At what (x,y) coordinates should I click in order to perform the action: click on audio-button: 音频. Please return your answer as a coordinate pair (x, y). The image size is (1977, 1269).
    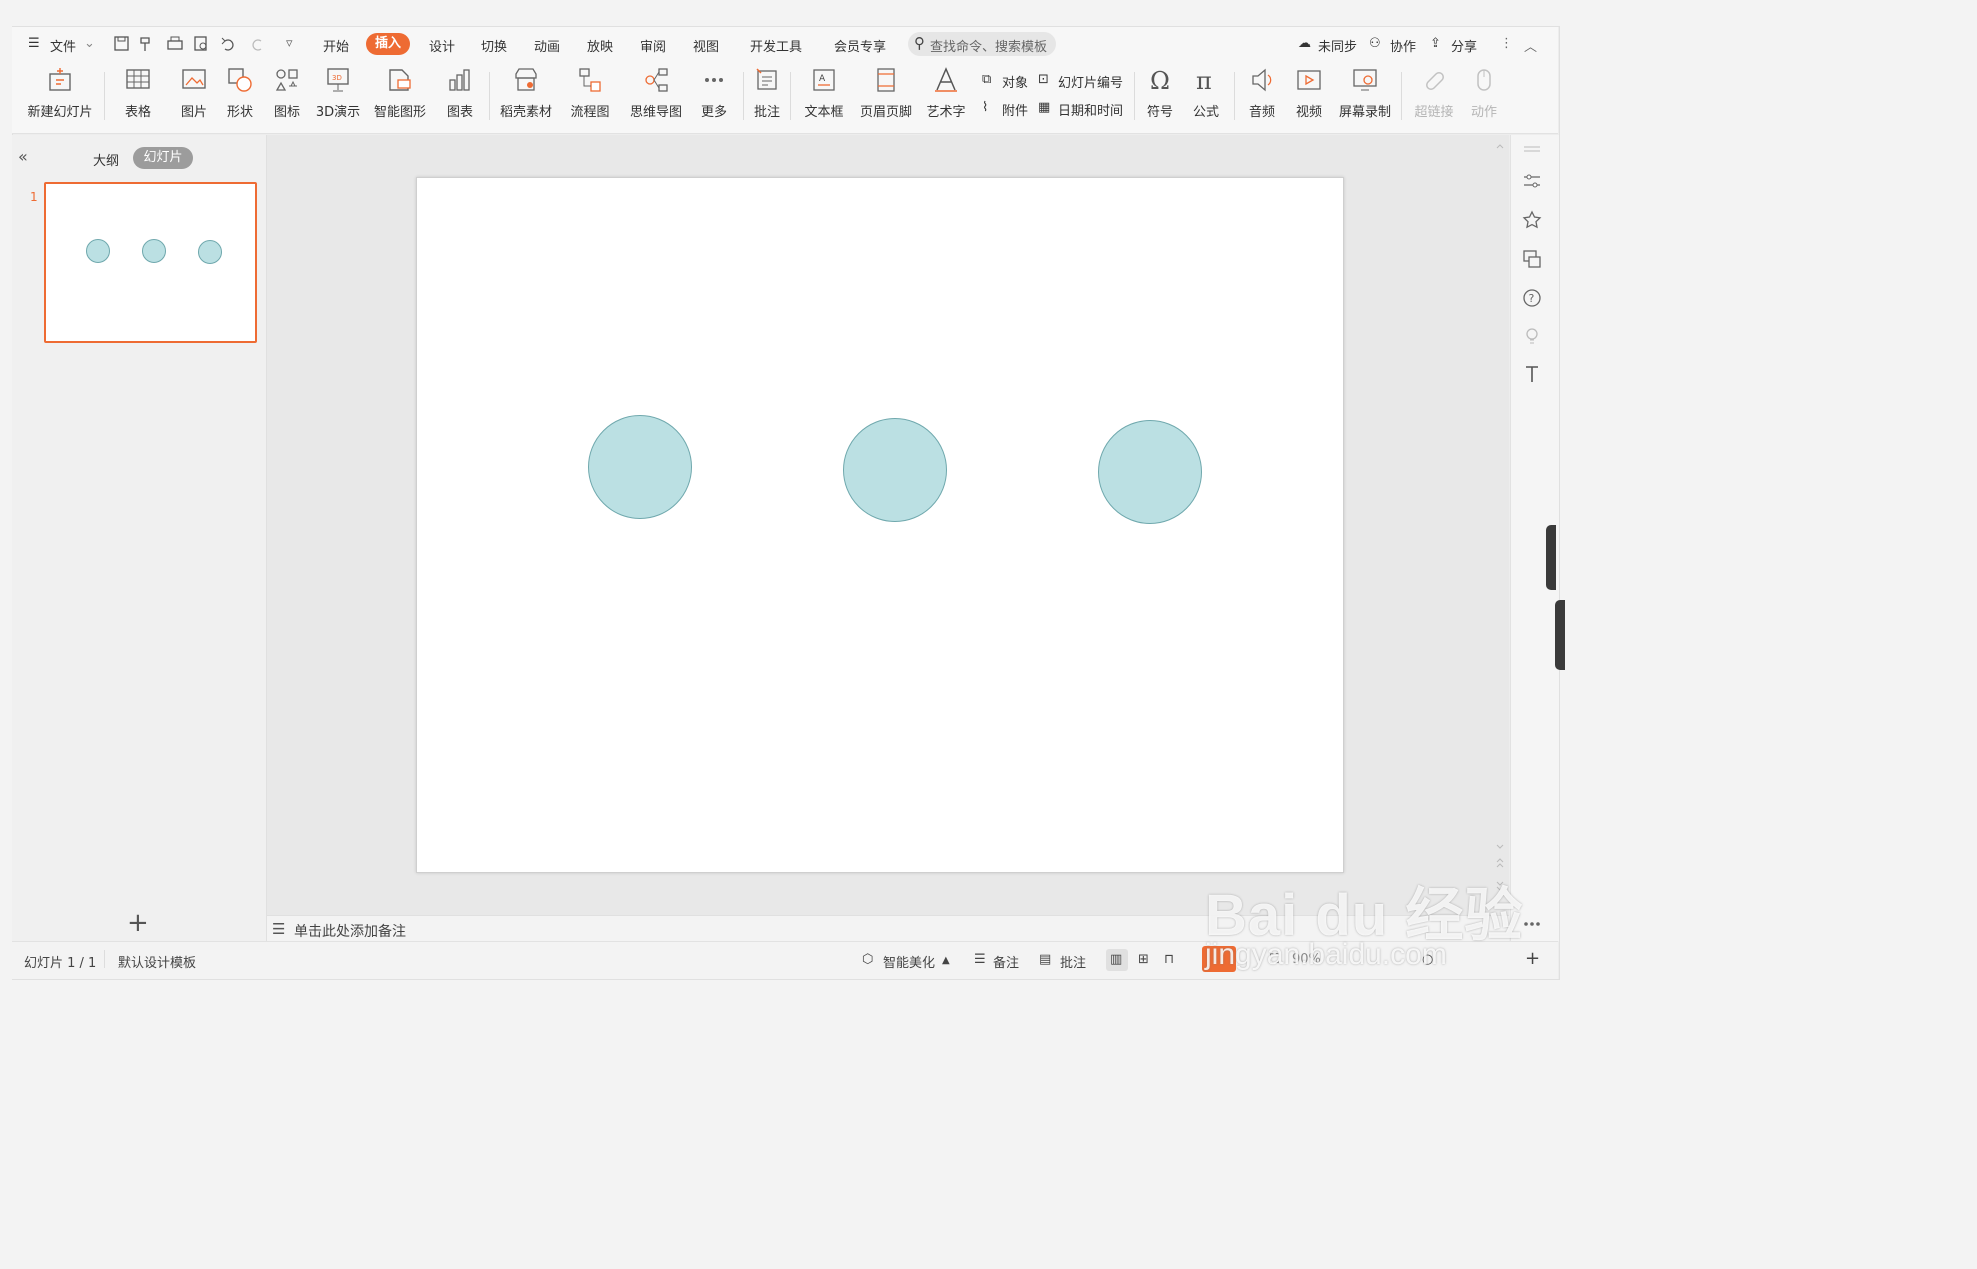
    Looking at the image, I should click on (1262, 93).